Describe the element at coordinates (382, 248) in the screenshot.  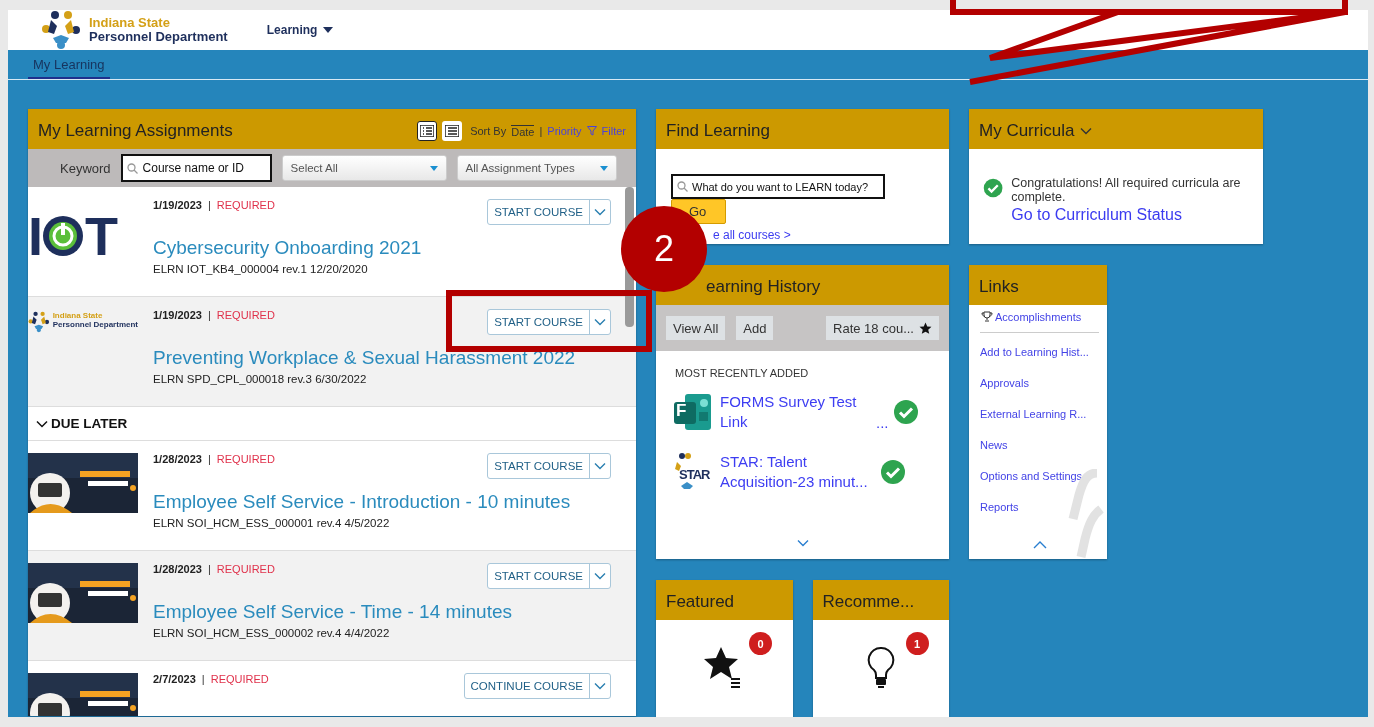
I see `course-title: Cybersecurity Onboarding 2021` at that location.